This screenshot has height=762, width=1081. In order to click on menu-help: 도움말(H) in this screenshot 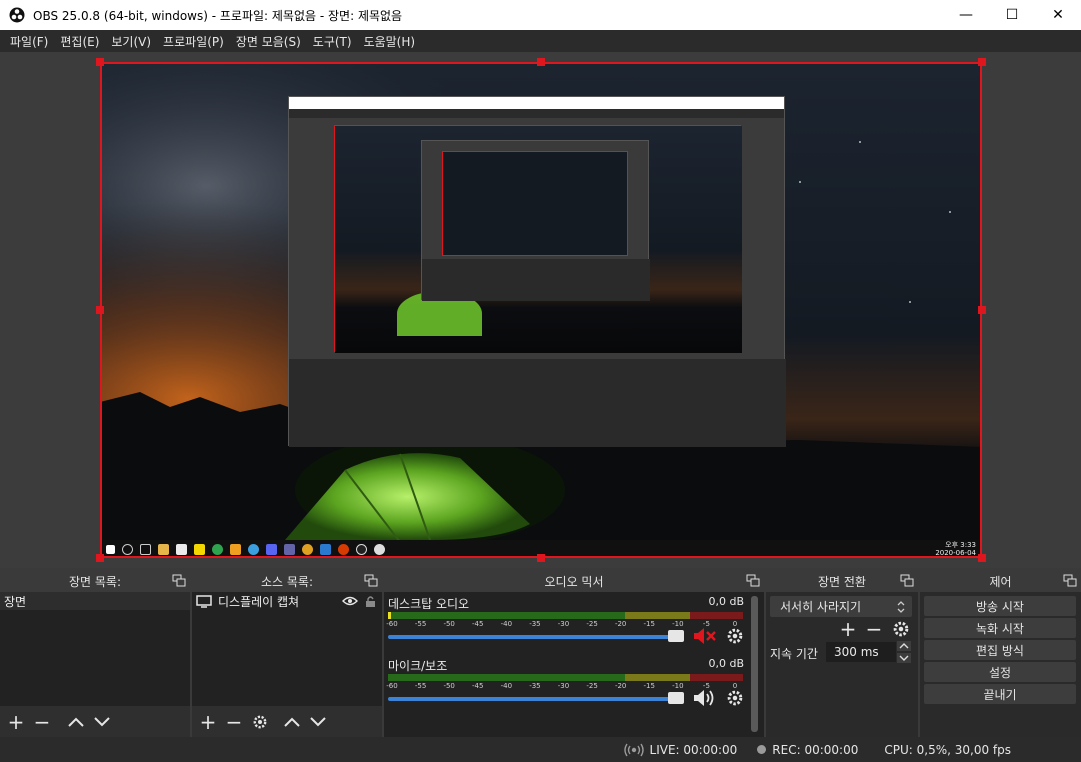, I will do `click(390, 41)`.